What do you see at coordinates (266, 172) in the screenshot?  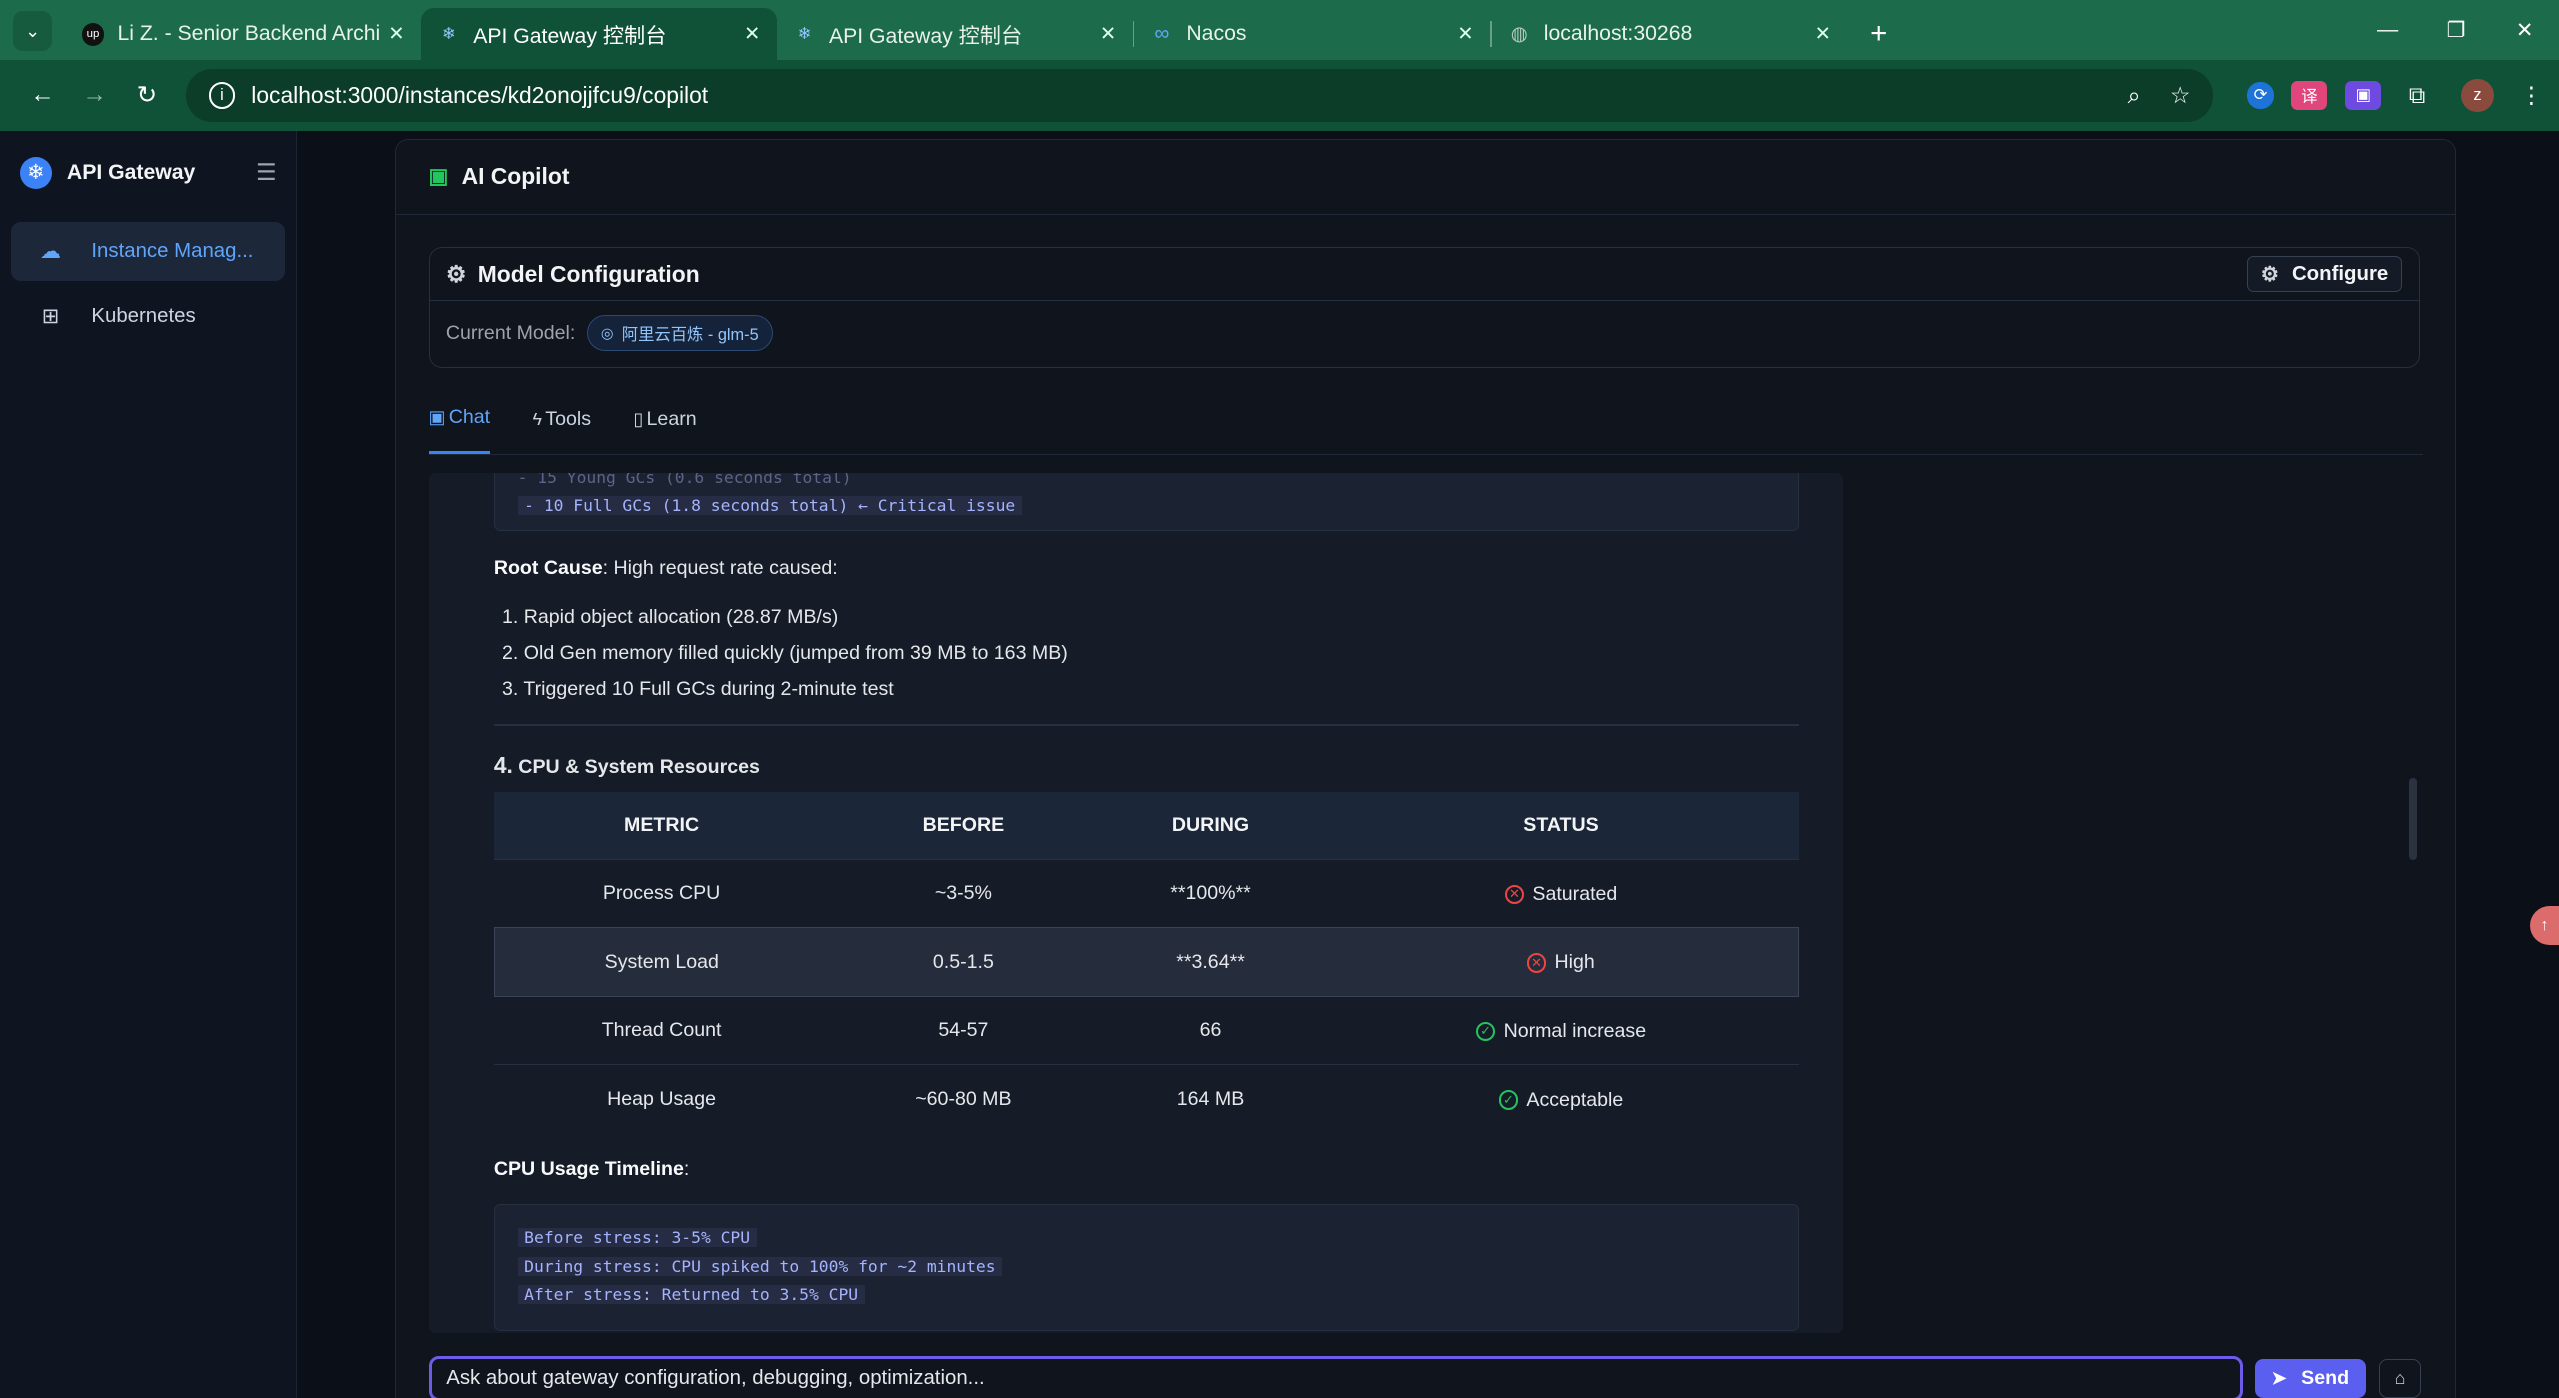 I see `sidebar-collapse-icon: ☰` at bounding box center [266, 172].